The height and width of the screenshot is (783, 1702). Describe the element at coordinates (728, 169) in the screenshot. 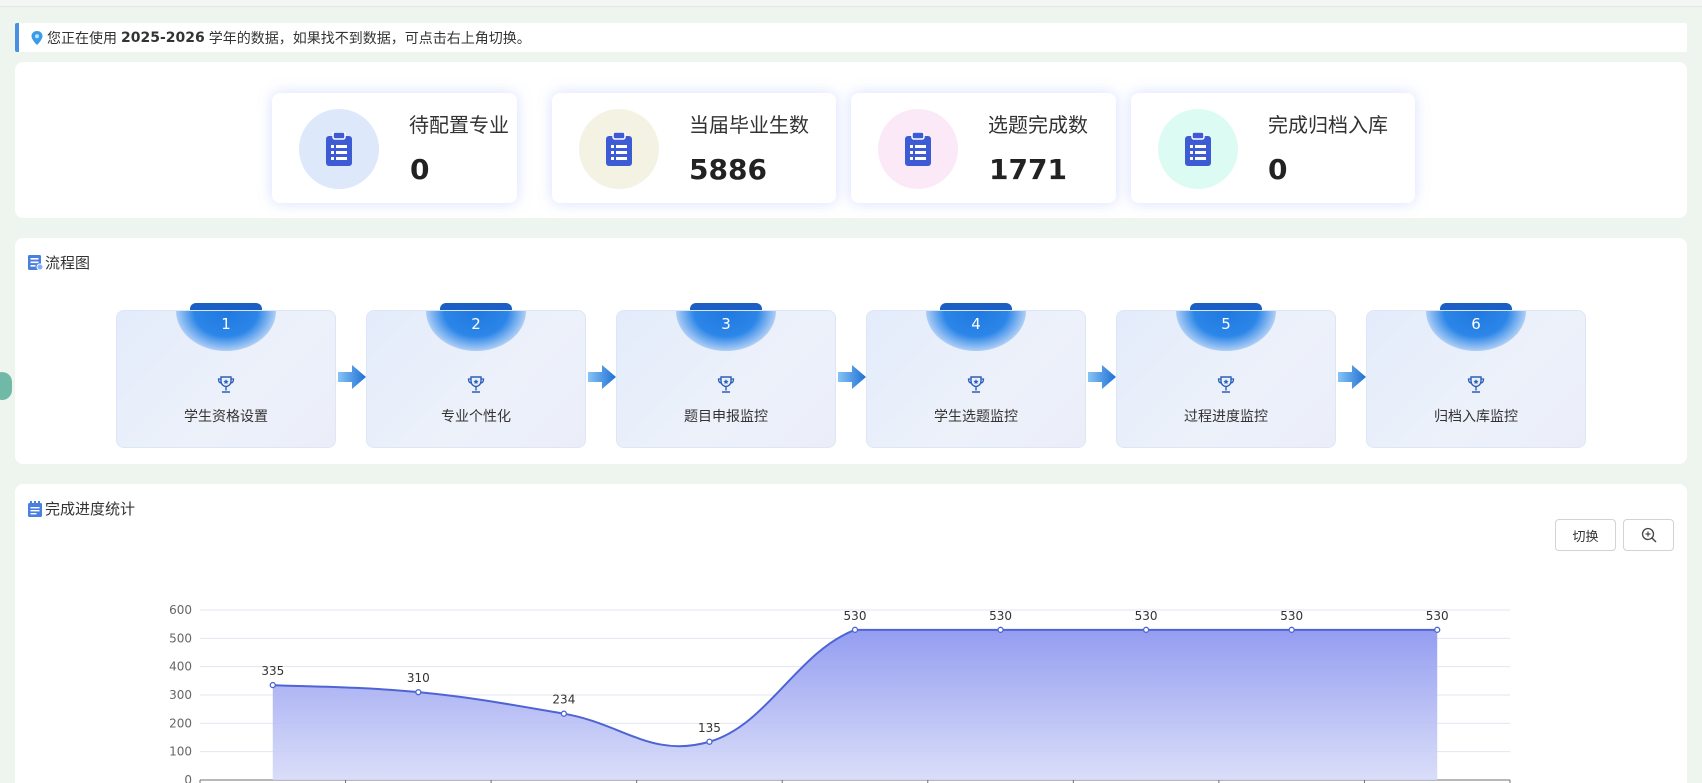

I see `stat-value: 5886` at that location.